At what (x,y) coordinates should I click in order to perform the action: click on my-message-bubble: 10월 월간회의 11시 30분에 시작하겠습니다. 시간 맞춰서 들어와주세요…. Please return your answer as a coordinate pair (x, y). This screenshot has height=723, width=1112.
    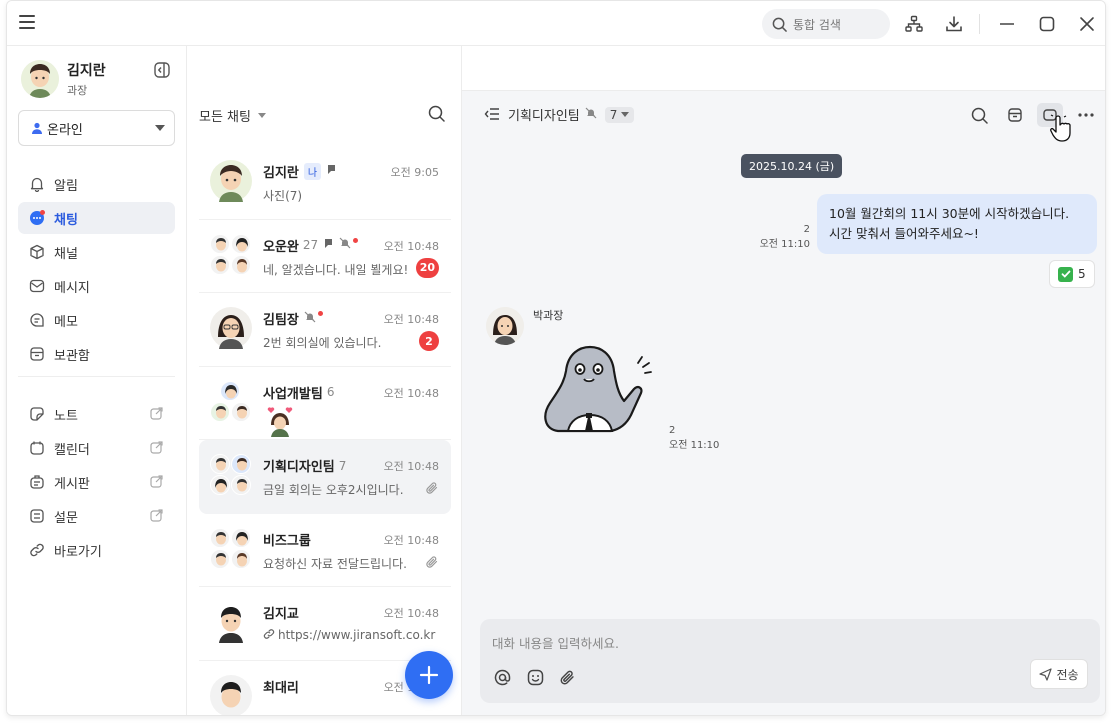
    Looking at the image, I should click on (957, 224).